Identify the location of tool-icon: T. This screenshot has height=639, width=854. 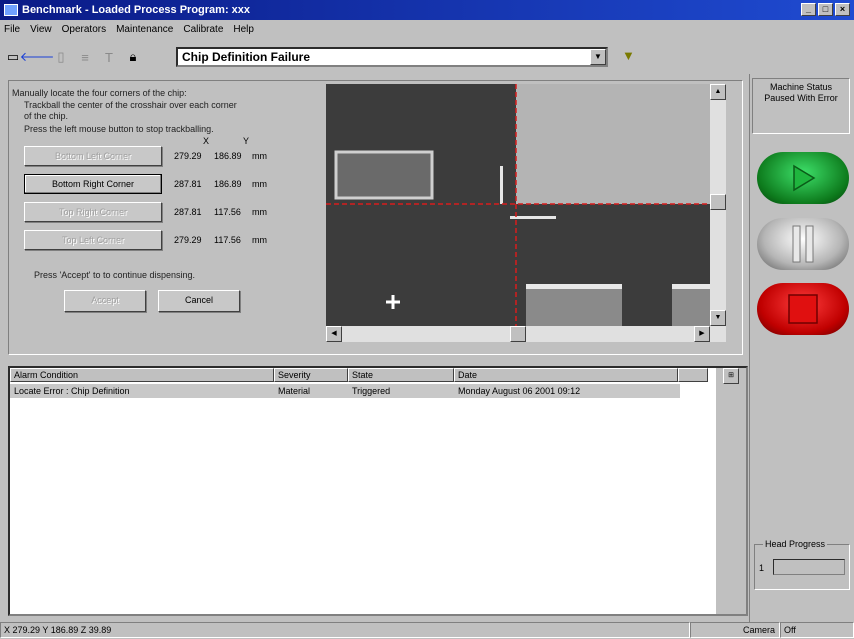
(109, 57).